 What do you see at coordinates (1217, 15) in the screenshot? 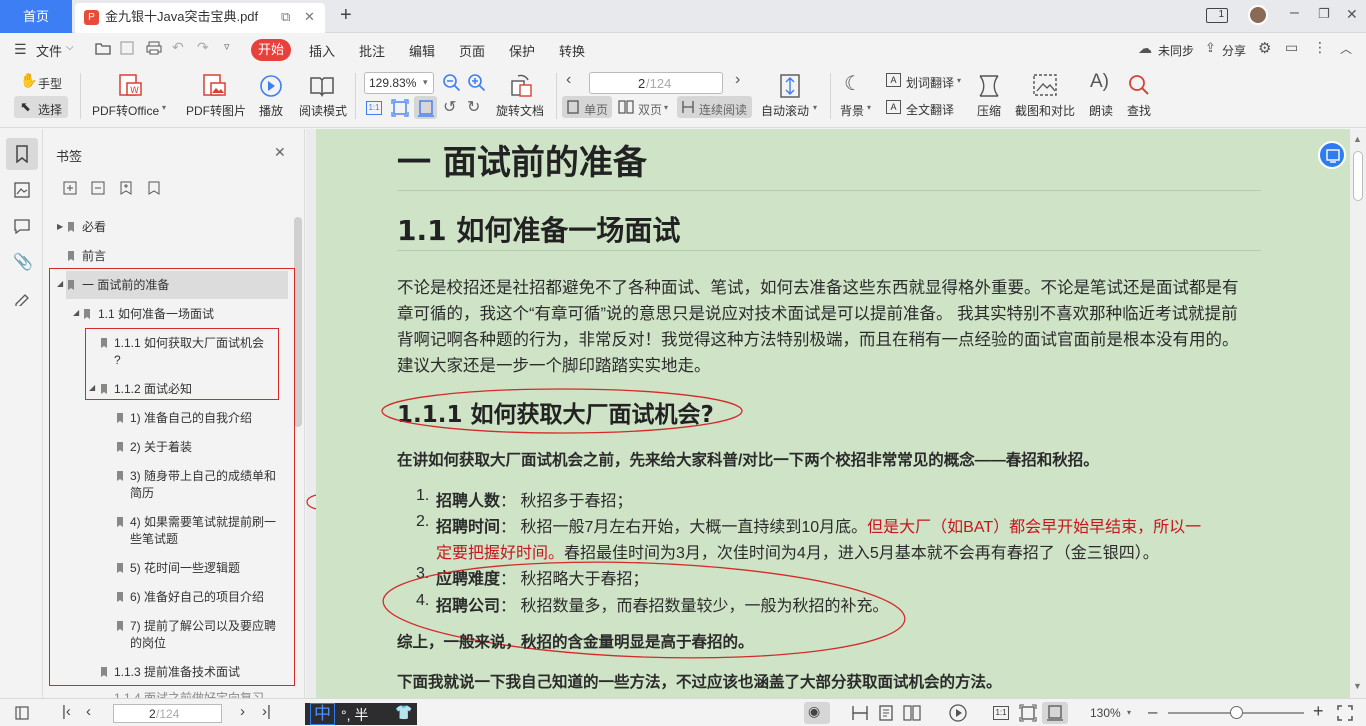
I see `window-count-badge: 1` at bounding box center [1217, 15].